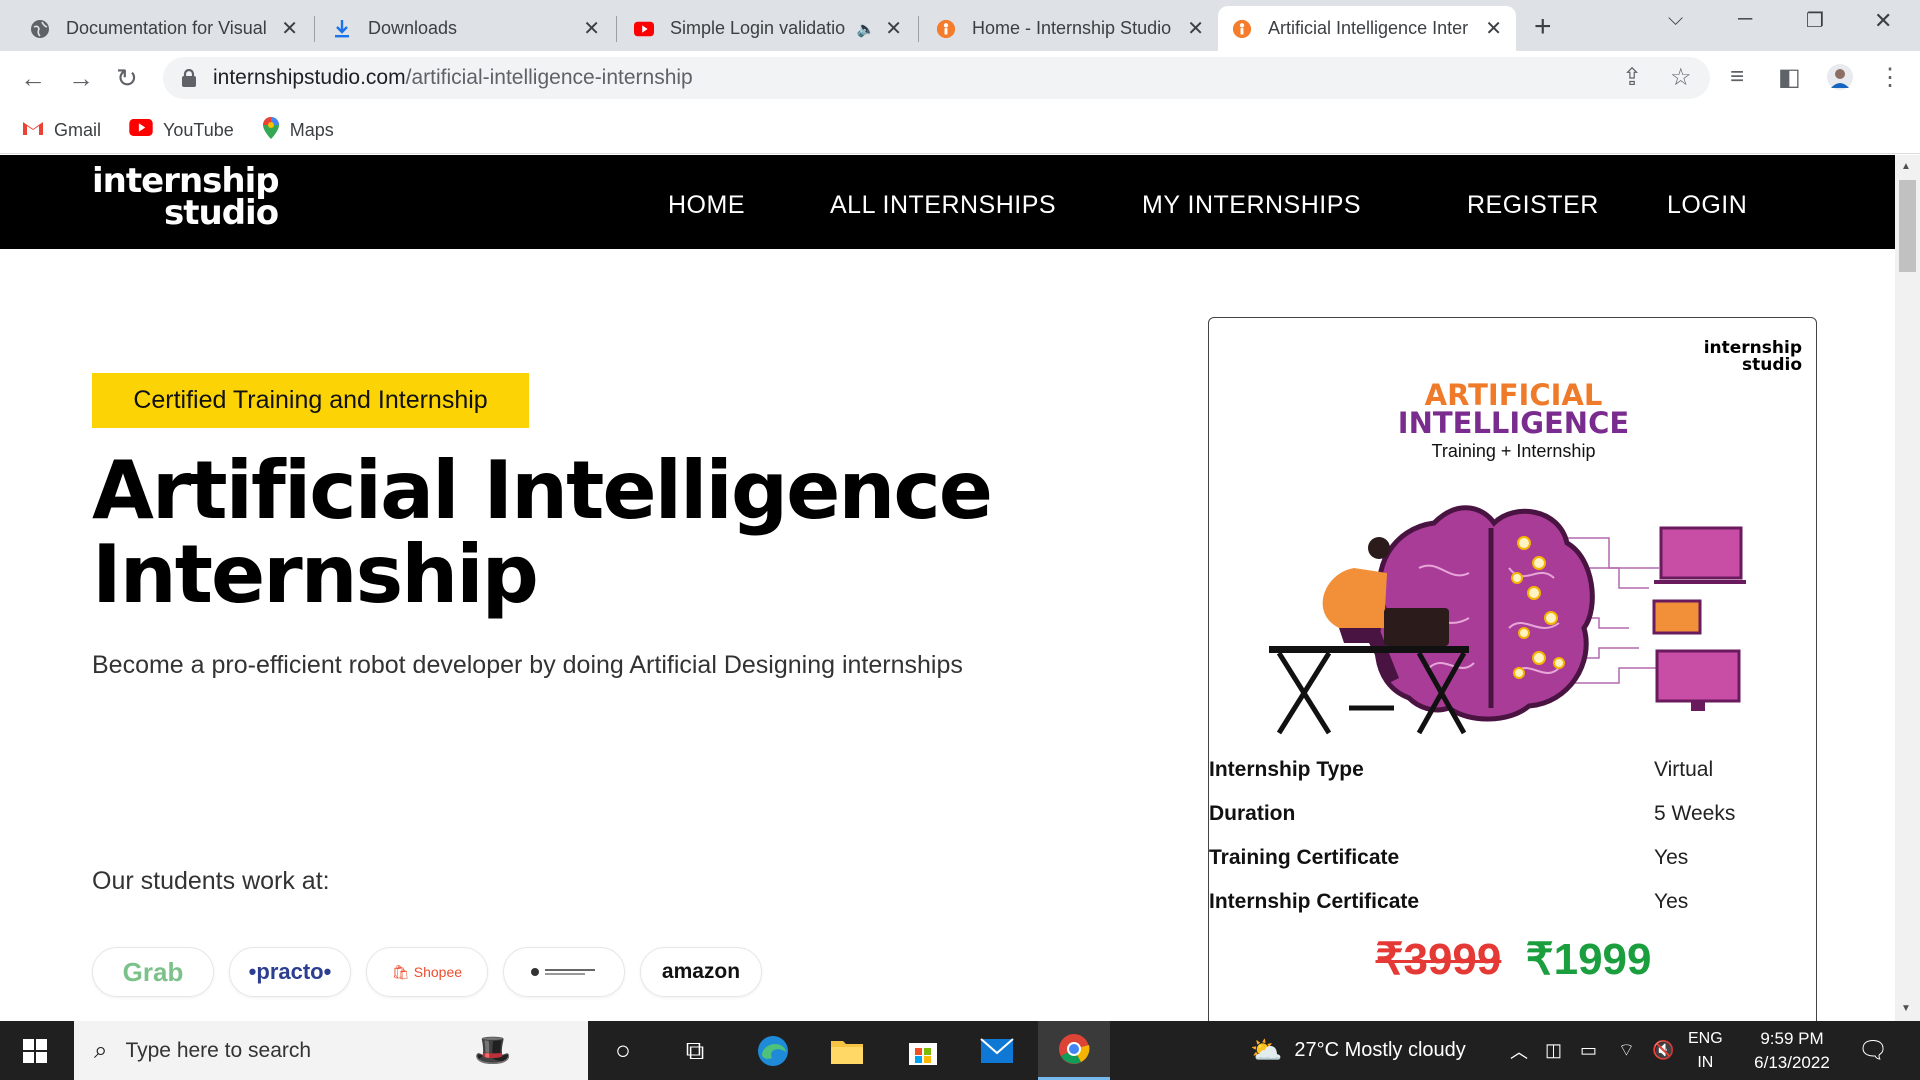 Image resolution: width=1920 pixels, height=1080 pixels. I want to click on restore-button: ❐, so click(1815, 20).